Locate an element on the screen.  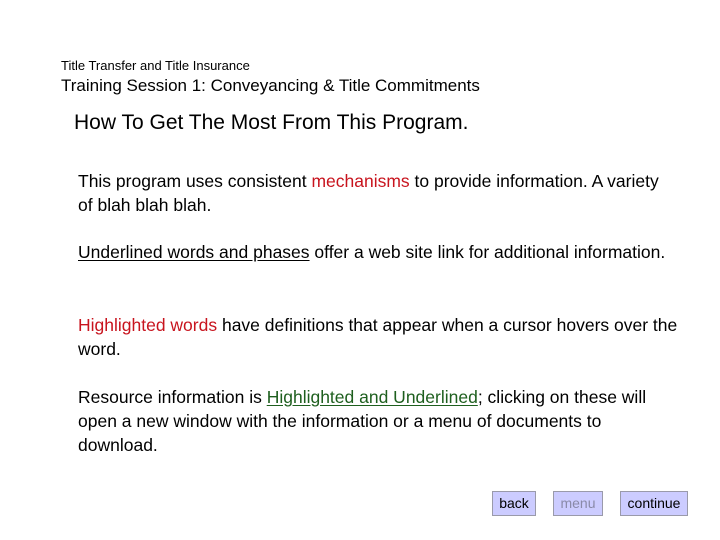
text: This program uses consistent is located at coordinates (195, 181).